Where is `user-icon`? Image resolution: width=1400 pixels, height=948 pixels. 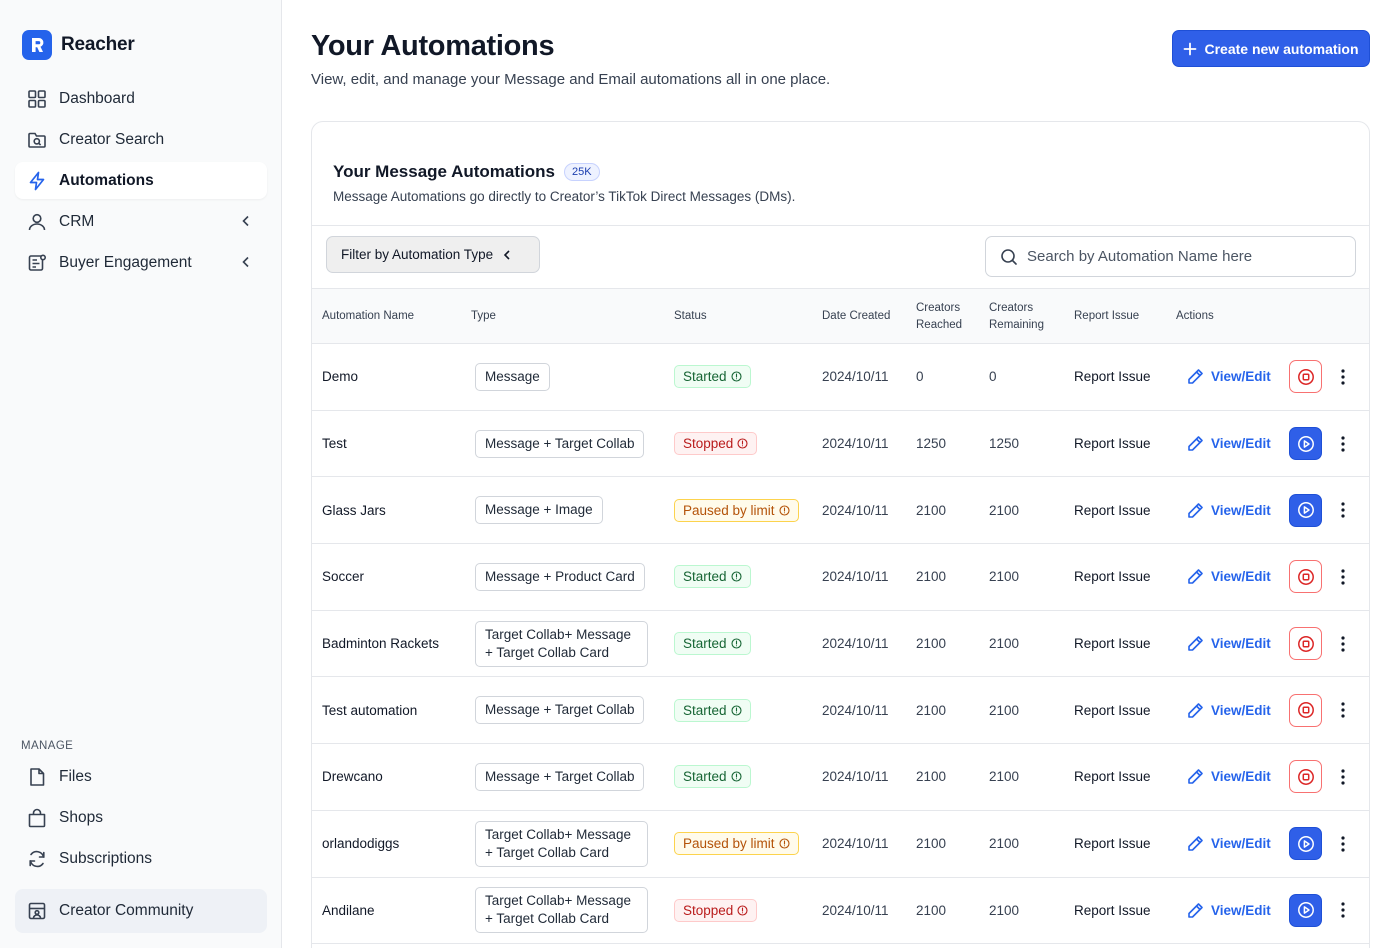 user-icon is located at coordinates (37, 222).